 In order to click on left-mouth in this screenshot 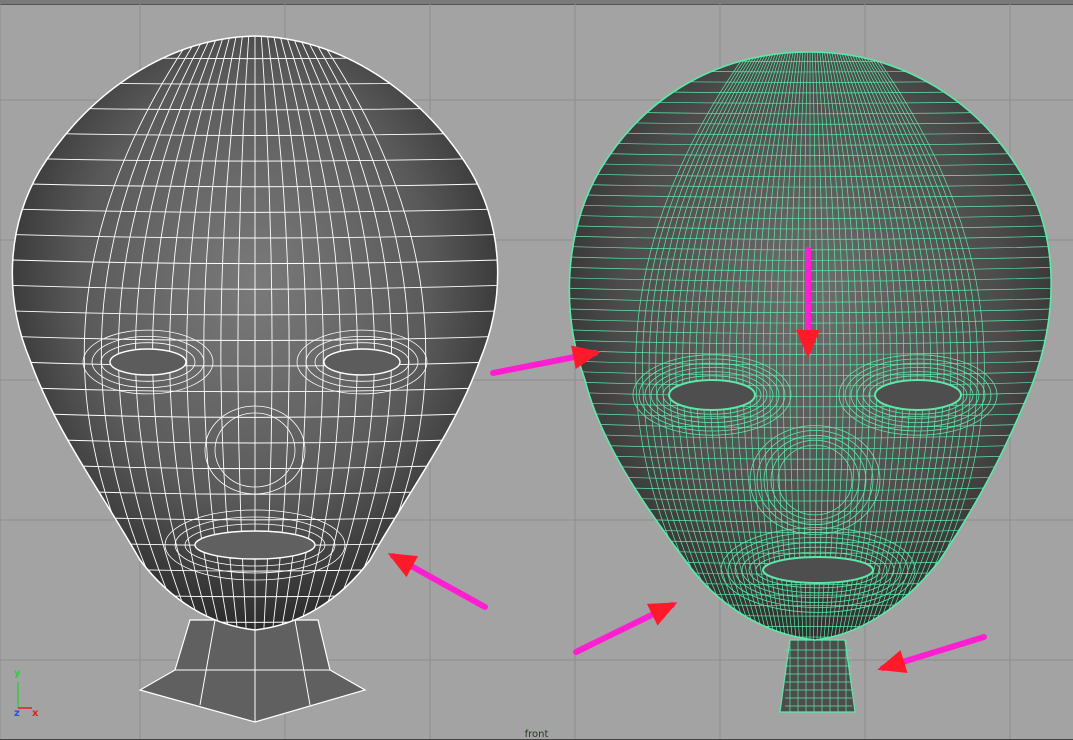, I will do `click(255, 545)`.